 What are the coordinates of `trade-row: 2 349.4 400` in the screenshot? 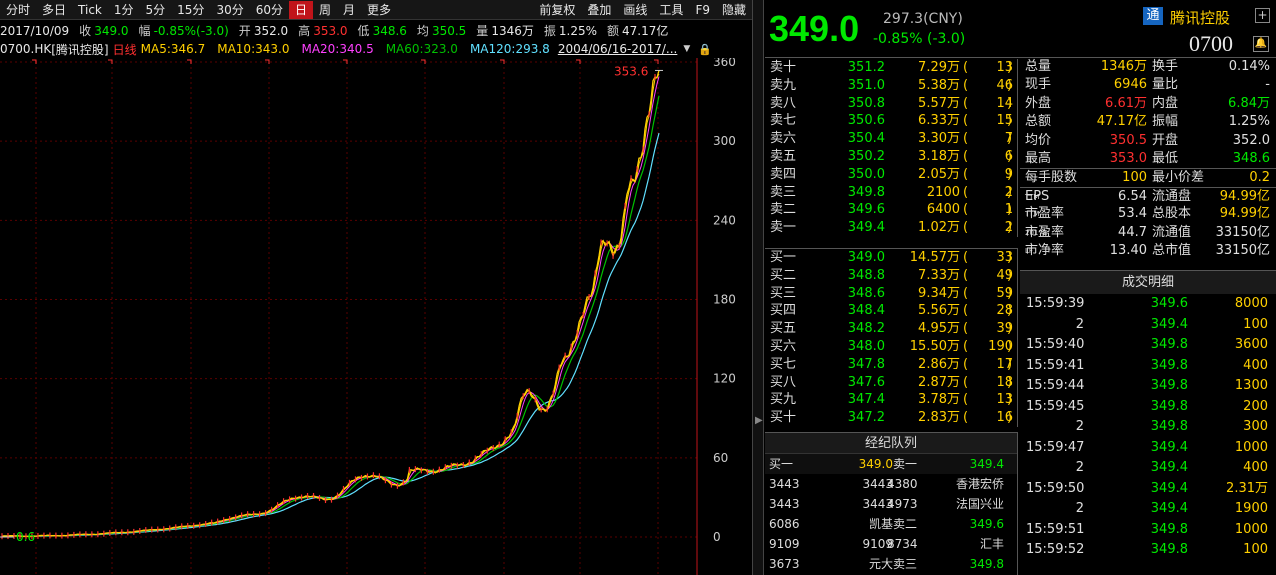 It's located at (1148, 468).